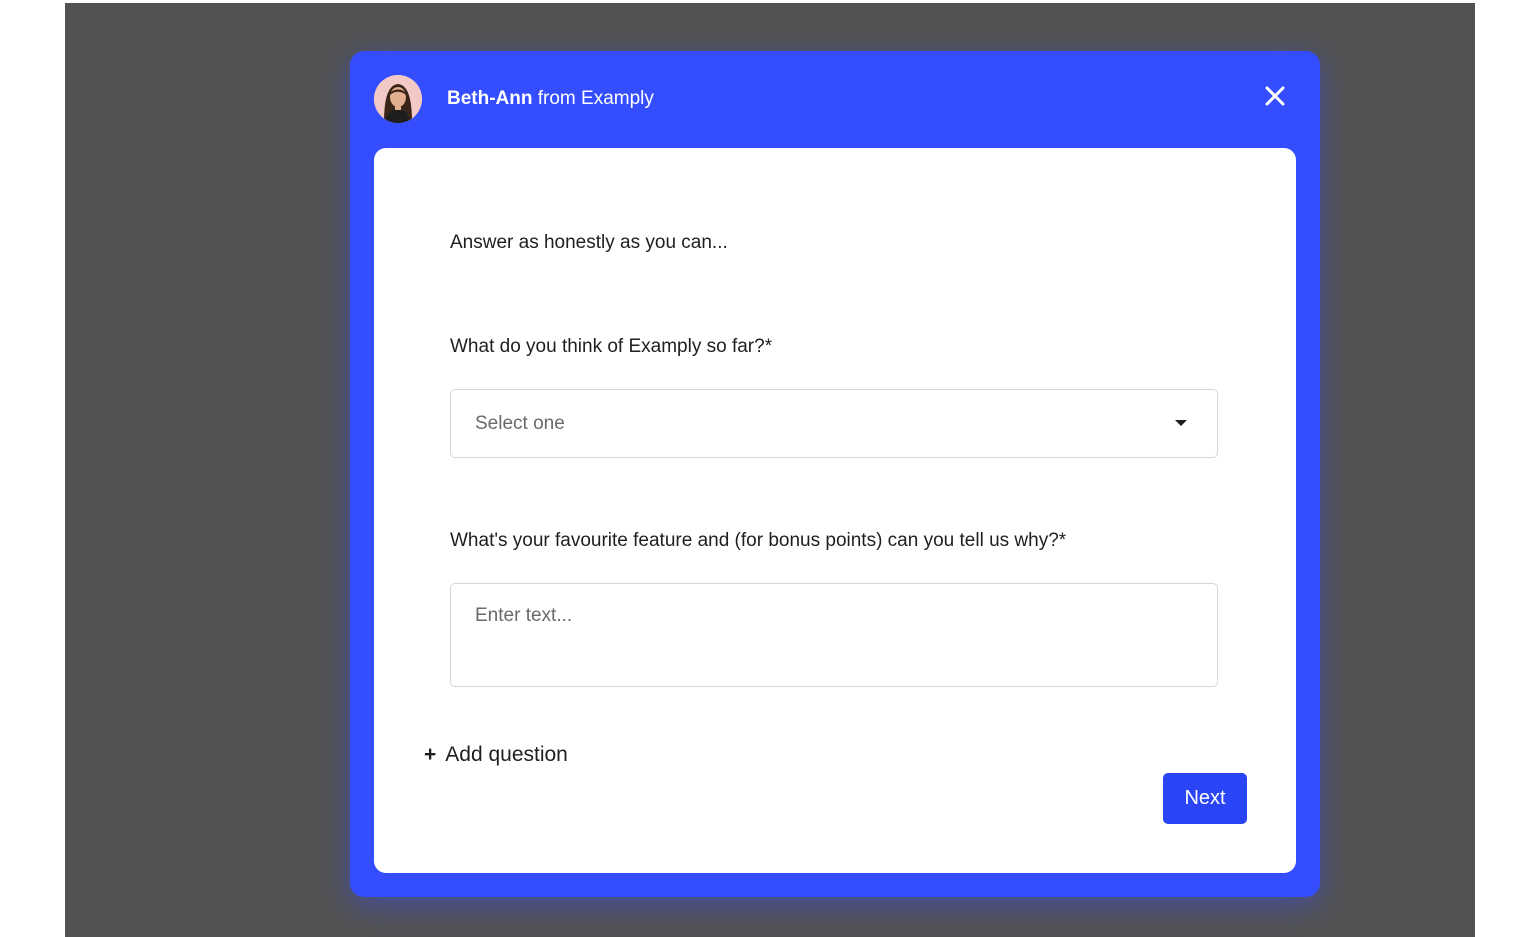 This screenshot has height=937, width=1536. Describe the element at coordinates (1181, 423) in the screenshot. I see `chevron-down-icon` at that location.